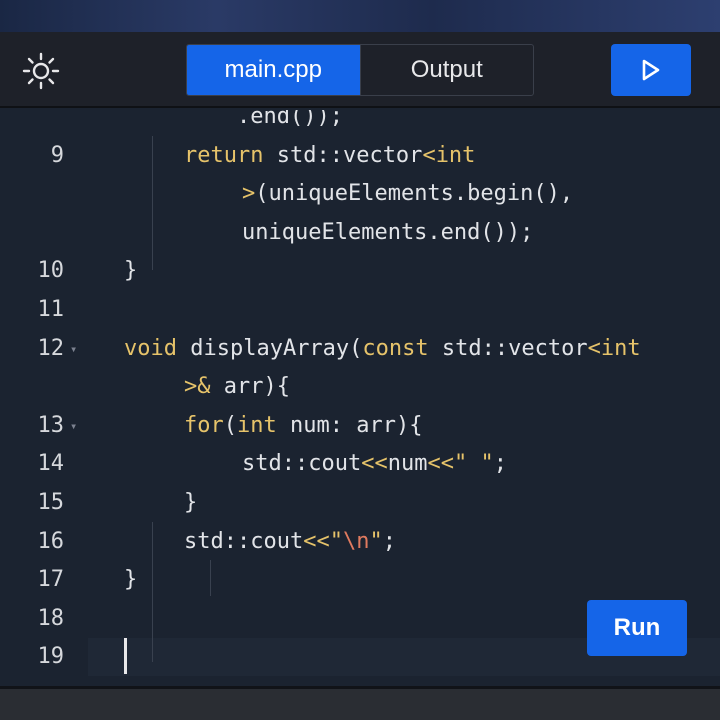 The image size is (720, 720). I want to click on line-number: 12, so click(51, 348).